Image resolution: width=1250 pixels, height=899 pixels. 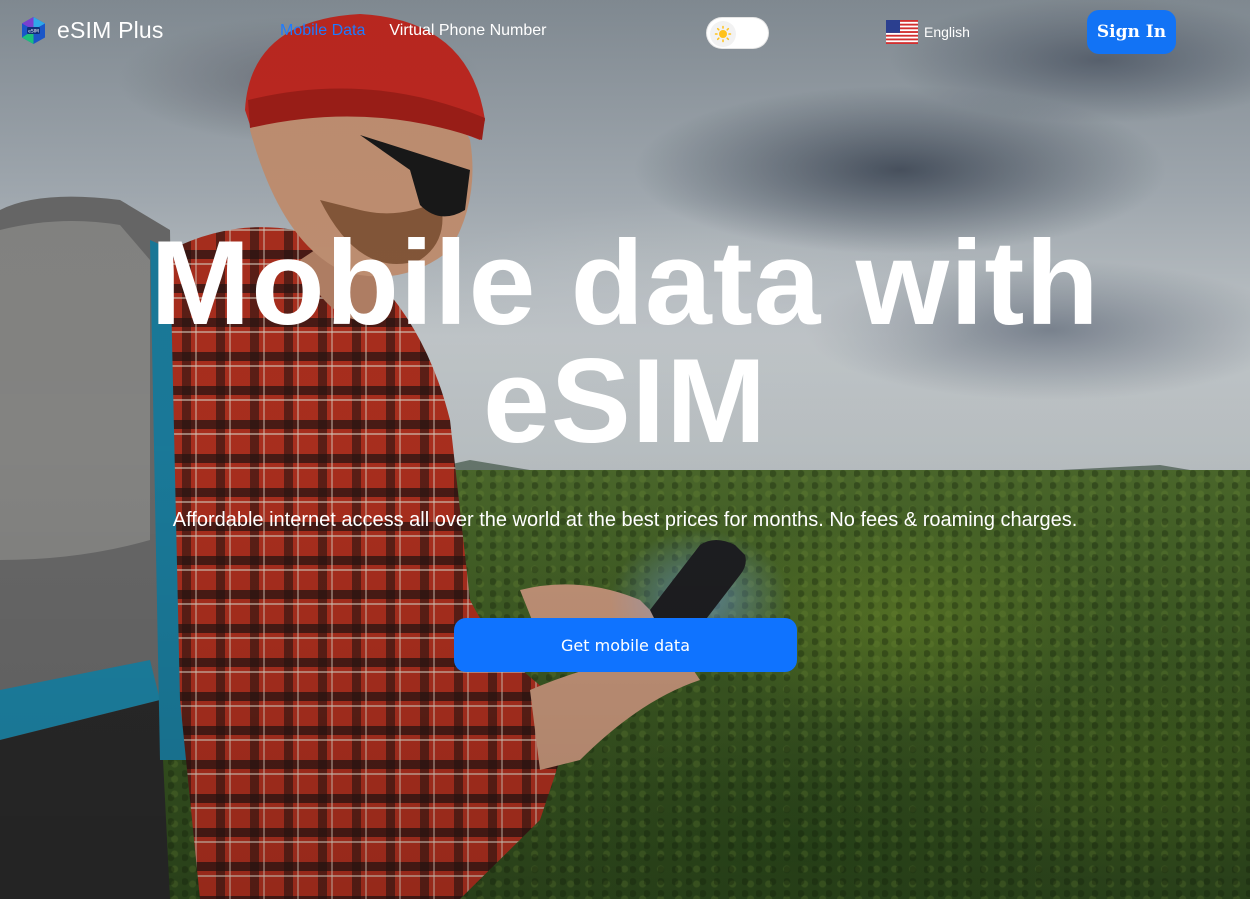 What do you see at coordinates (467, 31) in the screenshot?
I see `nav-virtual-phone-number: Virtual Phone Number` at bounding box center [467, 31].